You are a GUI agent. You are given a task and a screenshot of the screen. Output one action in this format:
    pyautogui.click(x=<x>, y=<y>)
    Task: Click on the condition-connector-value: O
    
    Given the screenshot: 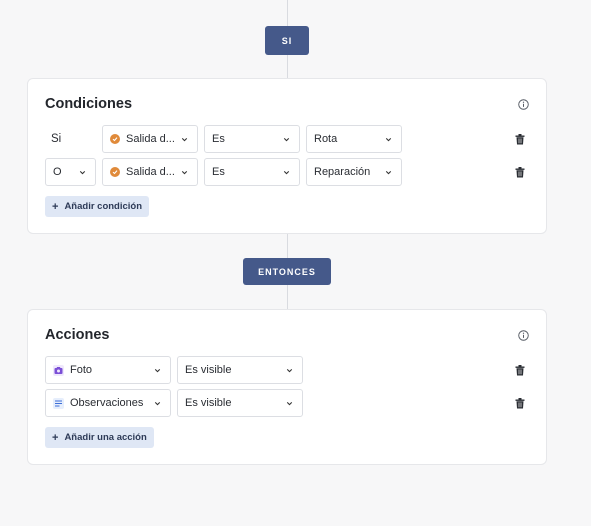 What is the action you would take?
    pyautogui.click(x=57, y=172)
    